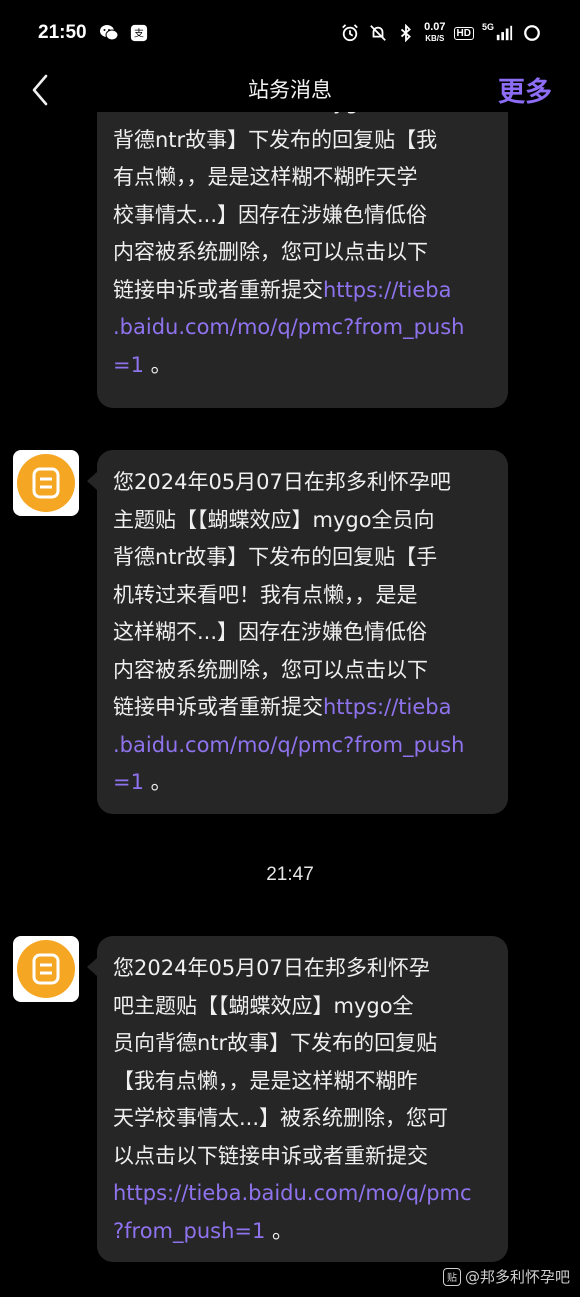 This screenshot has height=1297, width=580. I want to click on message-line: 背德ntr故事】下发布的回复贴【手, so click(275, 557).